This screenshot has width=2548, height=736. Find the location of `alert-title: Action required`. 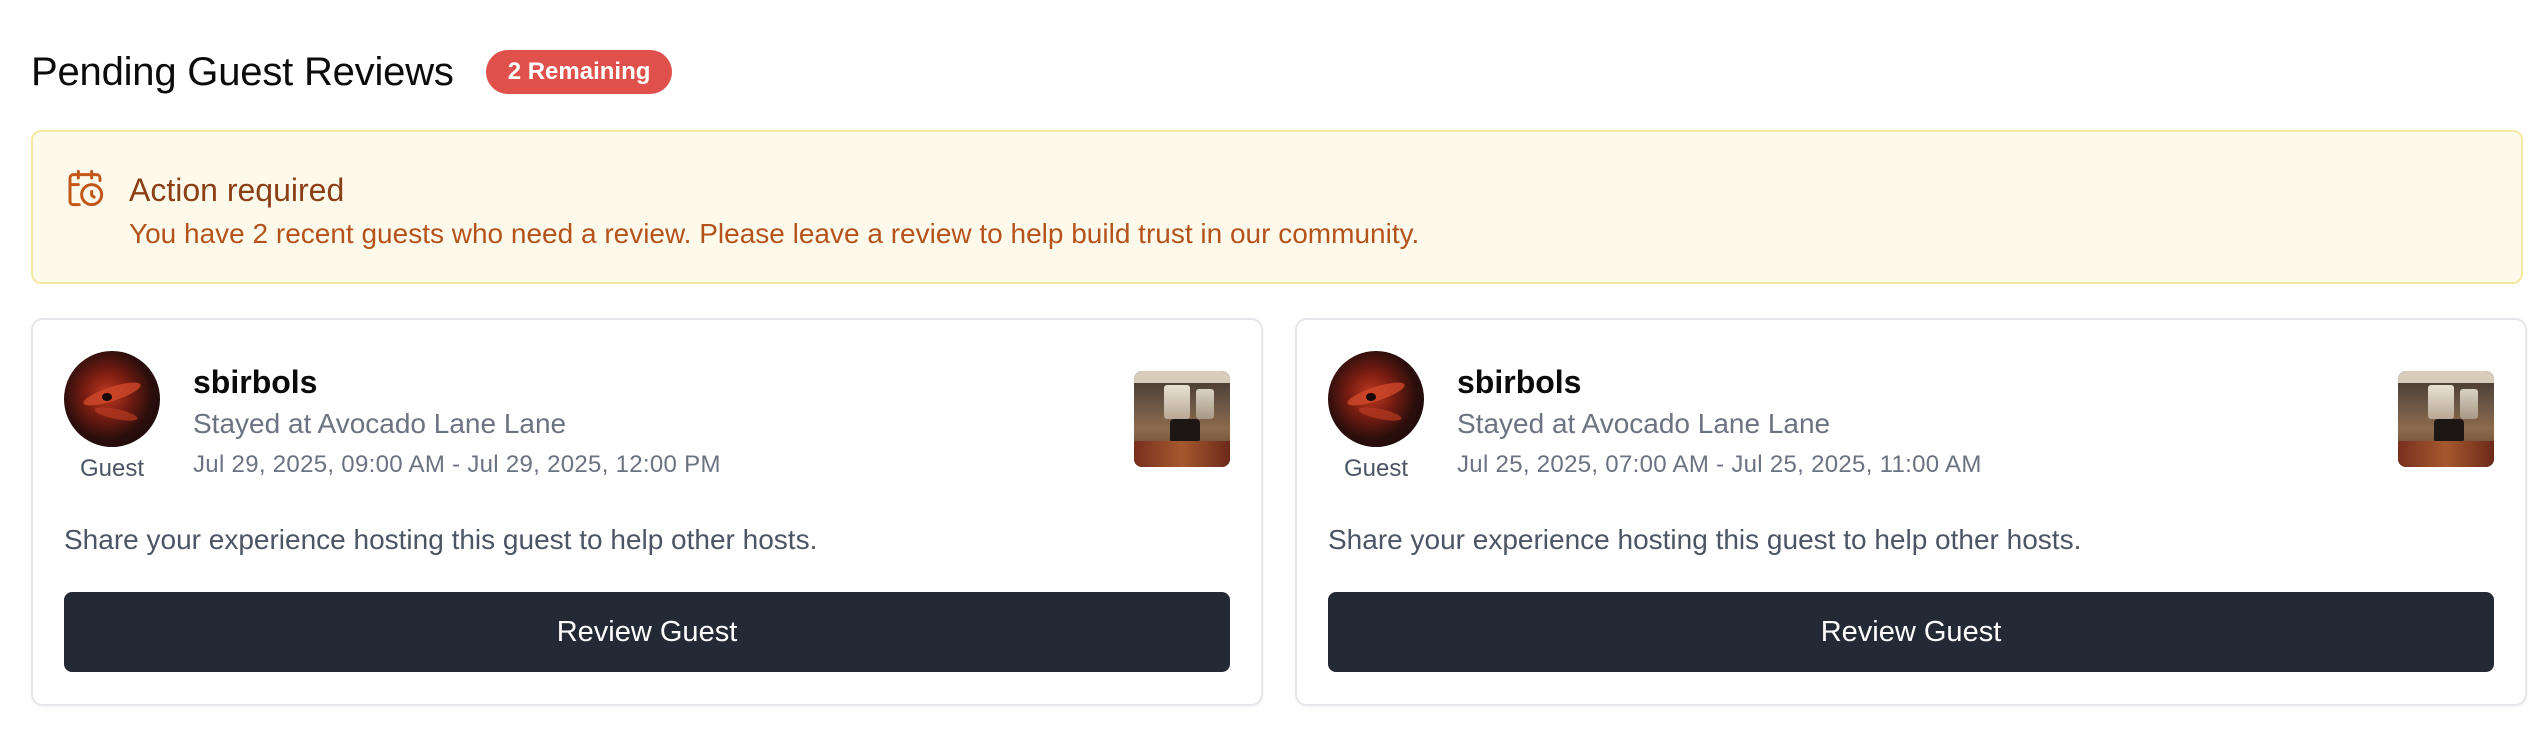

alert-title: Action required is located at coordinates (237, 190).